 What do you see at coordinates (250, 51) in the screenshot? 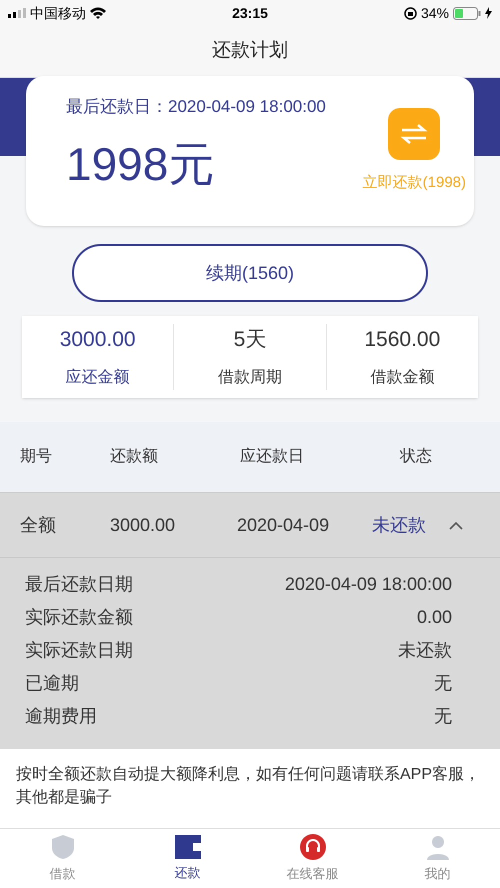
I see `page-title: 还款计划` at bounding box center [250, 51].